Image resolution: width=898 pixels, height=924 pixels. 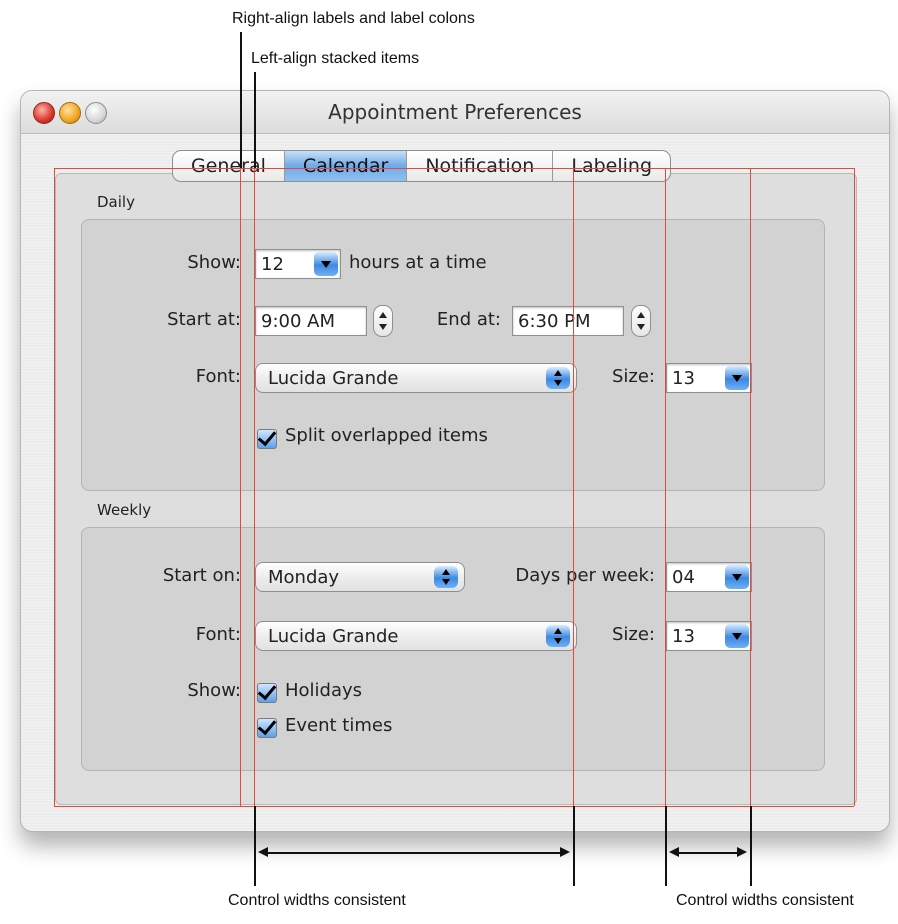 What do you see at coordinates (750, 487) in the screenshot?
I see `guide-small-right` at bounding box center [750, 487].